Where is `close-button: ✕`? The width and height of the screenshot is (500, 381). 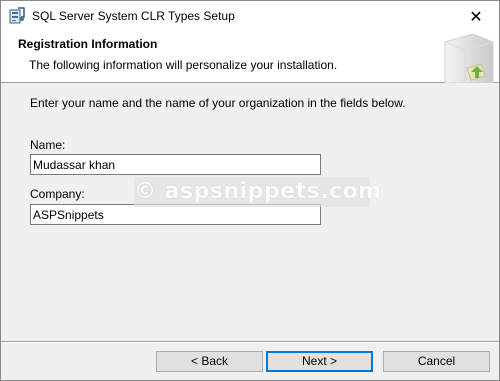 close-button: ✕ is located at coordinates (476, 16).